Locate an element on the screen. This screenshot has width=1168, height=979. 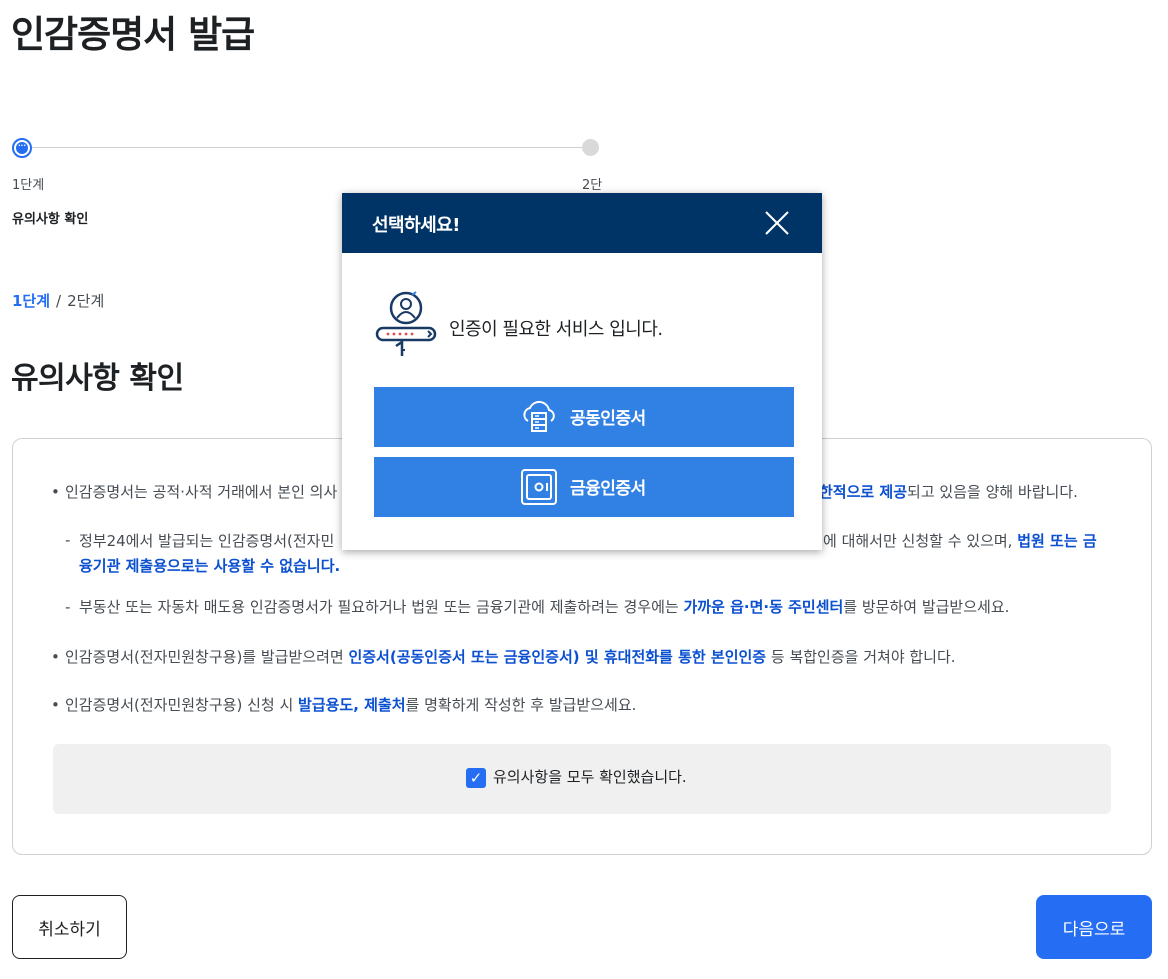
stepper-line is located at coordinates (313, 147).